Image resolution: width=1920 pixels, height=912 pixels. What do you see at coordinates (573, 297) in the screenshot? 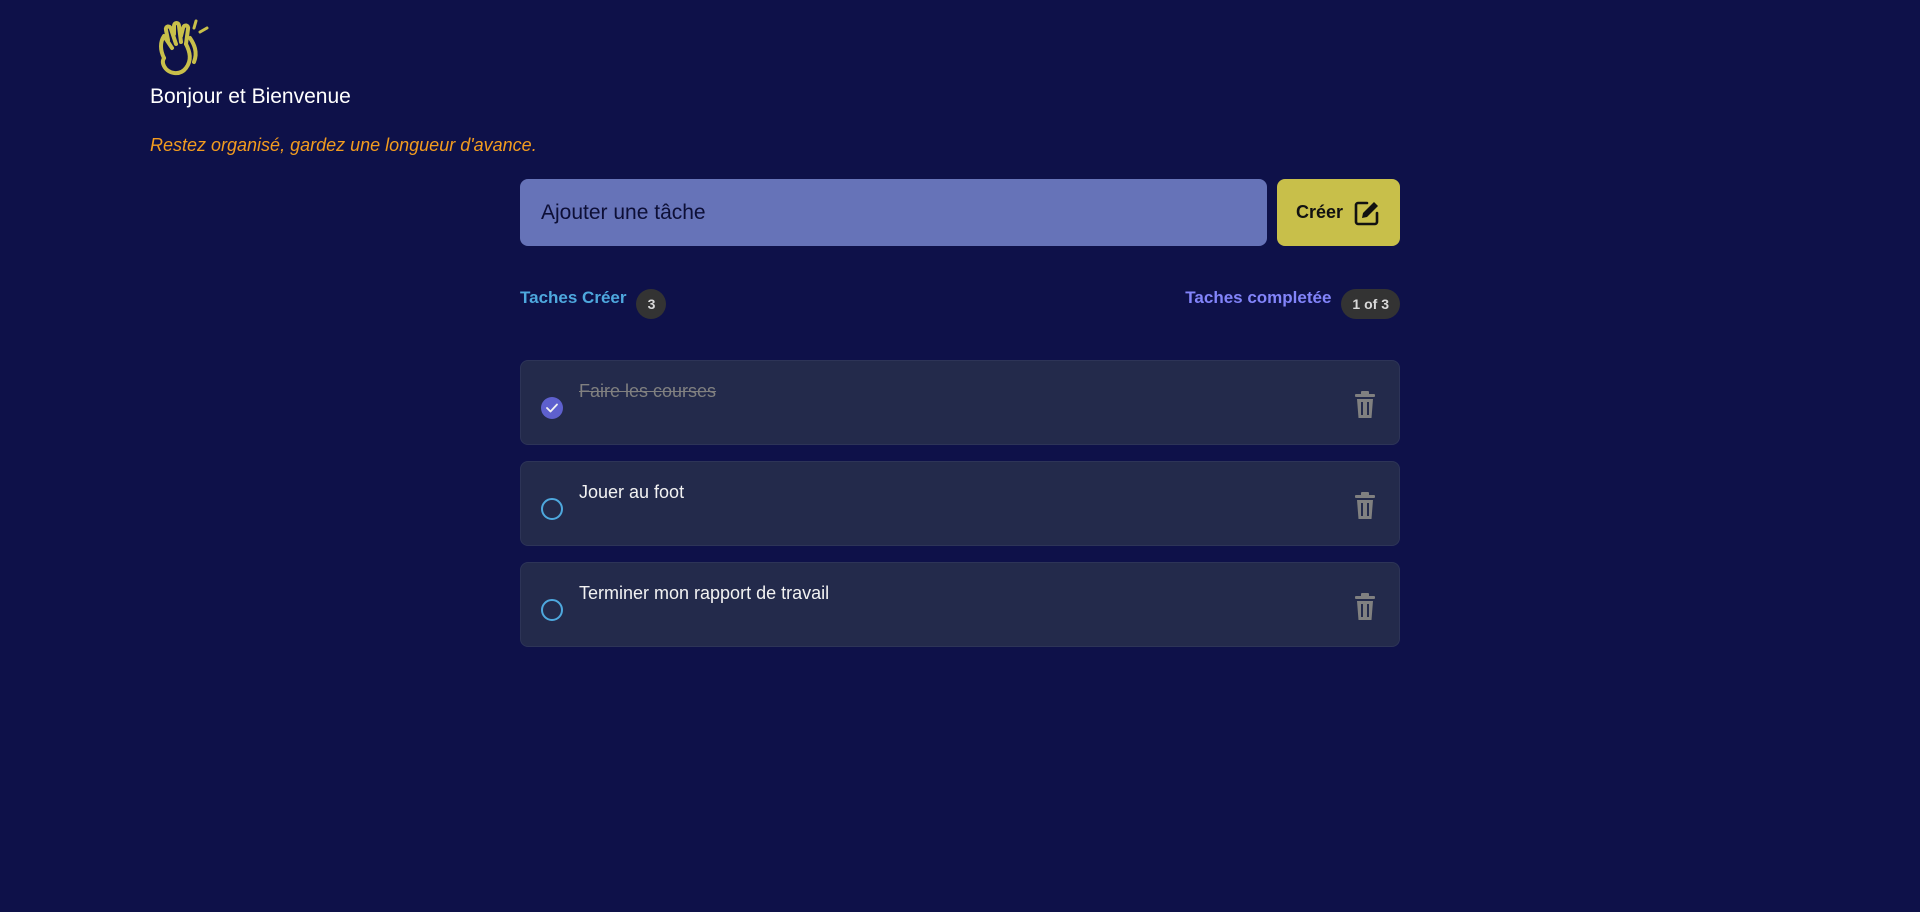
I see `created-label: Taches Créer` at bounding box center [573, 297].